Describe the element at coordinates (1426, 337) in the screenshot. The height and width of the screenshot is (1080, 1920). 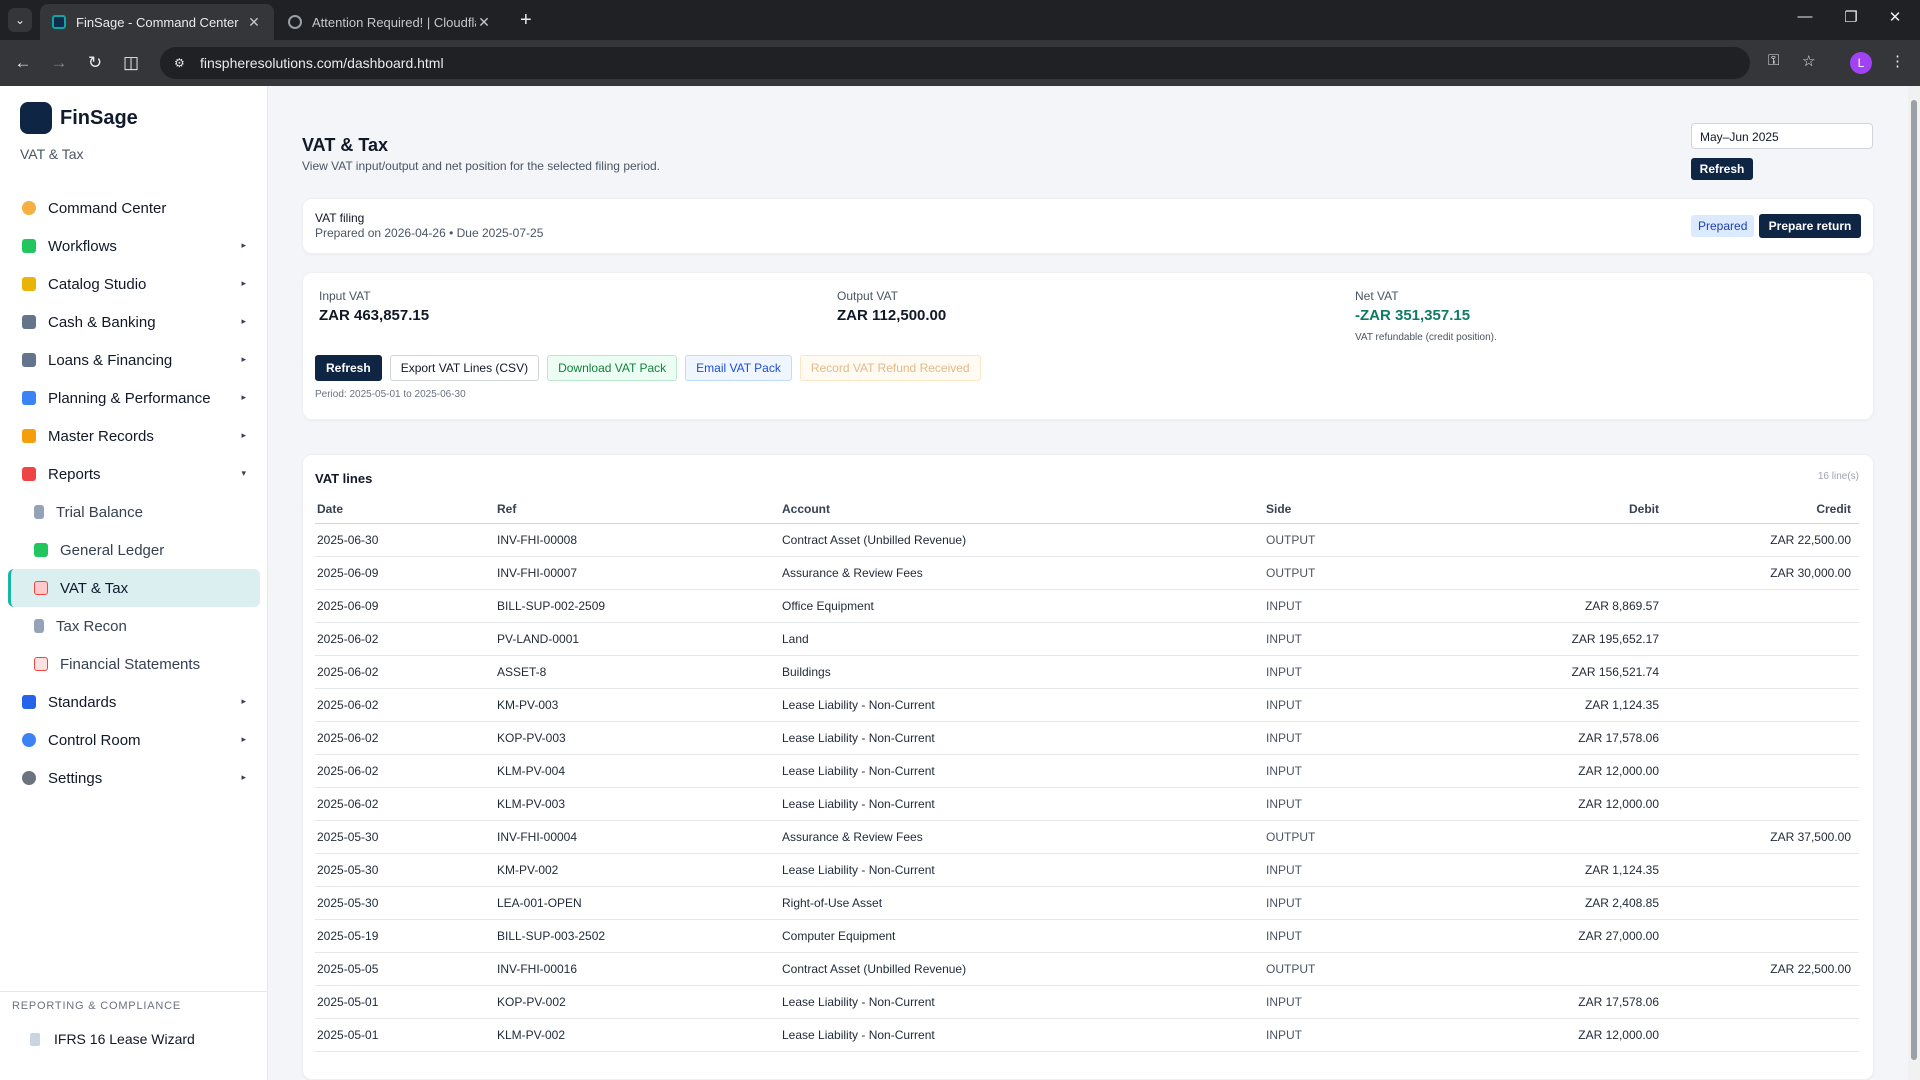
I see `stat-note: VAT refundable (credit position).` at that location.